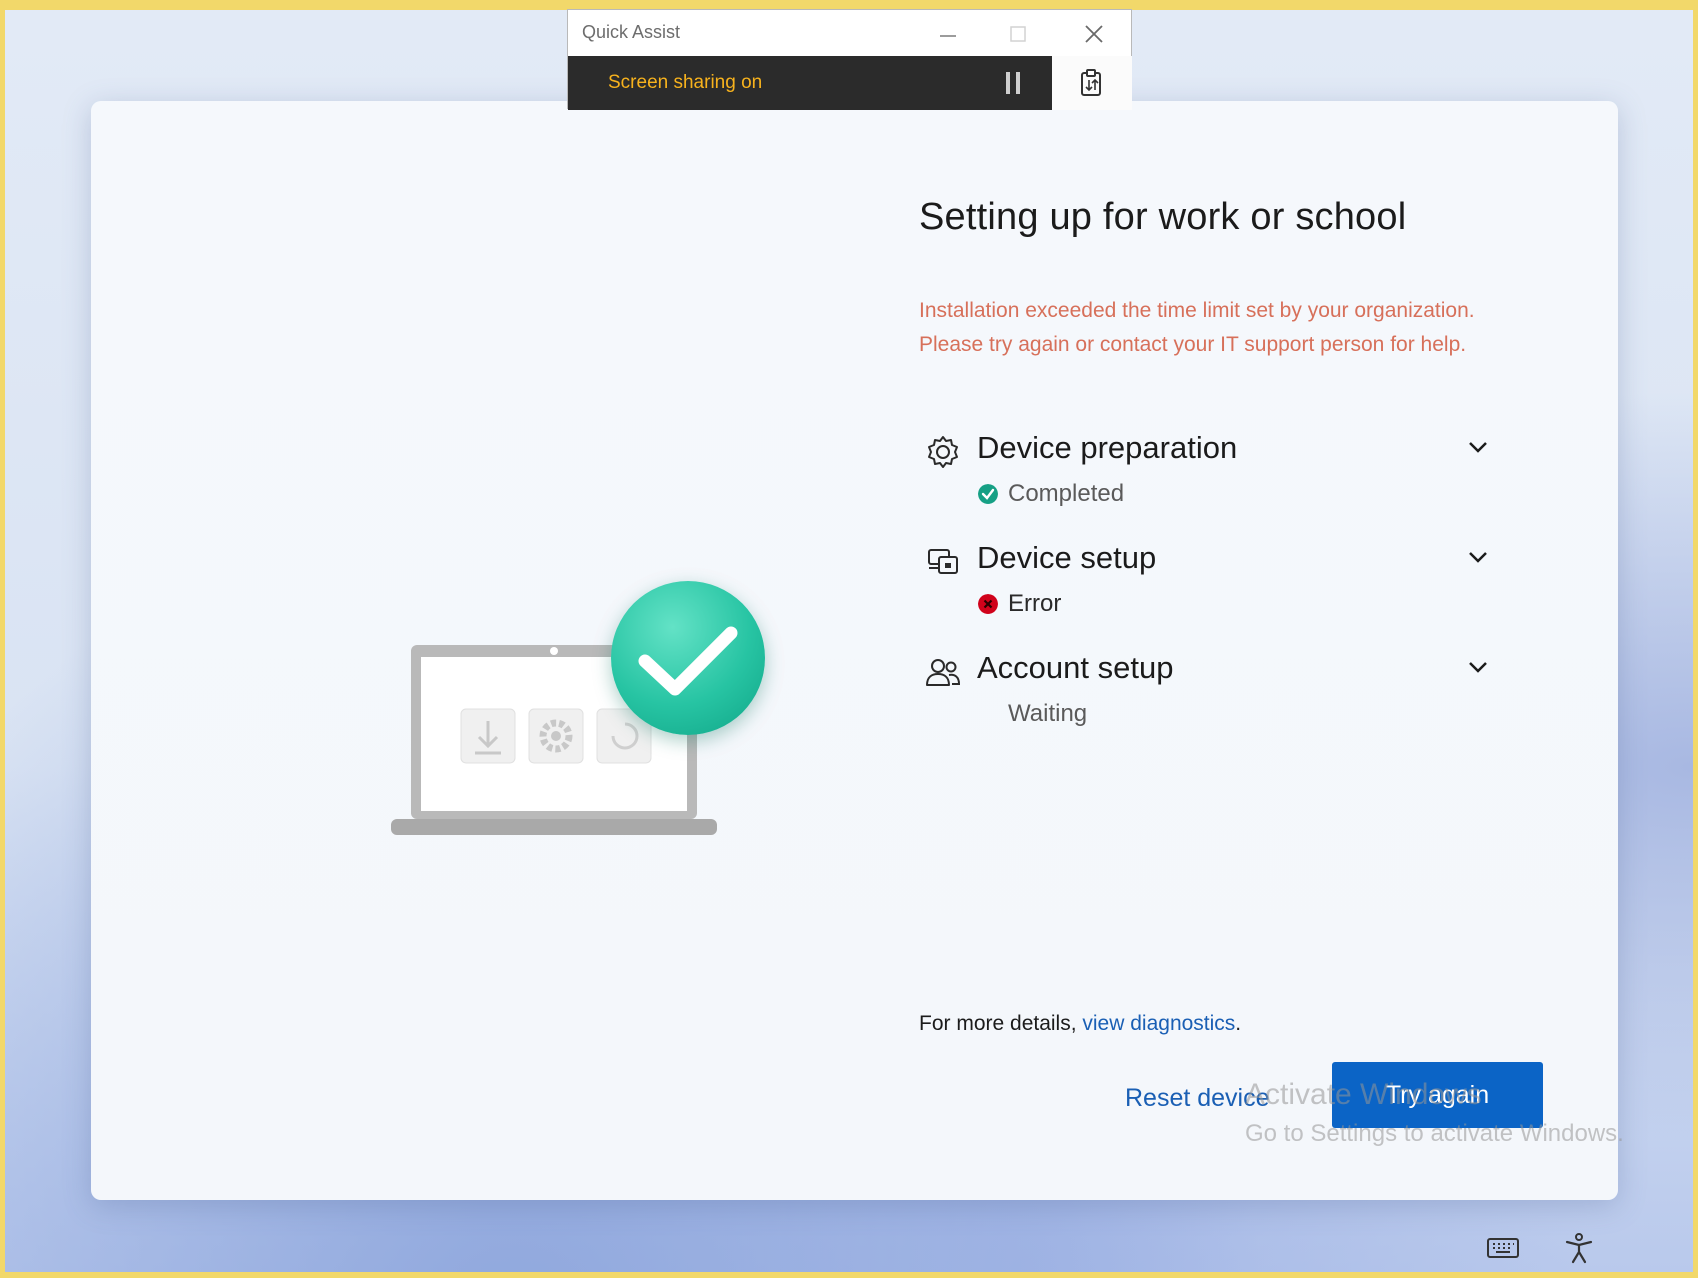 This screenshot has width=1698, height=1278. I want to click on details-suffix: ., so click(1238, 1023).